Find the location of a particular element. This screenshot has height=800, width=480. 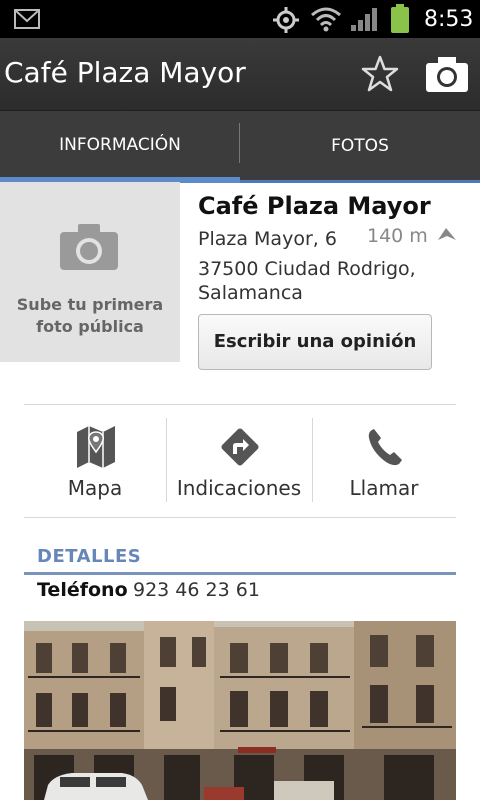

address-line-1: Plaza Mayor, 6 is located at coordinates (267, 239).